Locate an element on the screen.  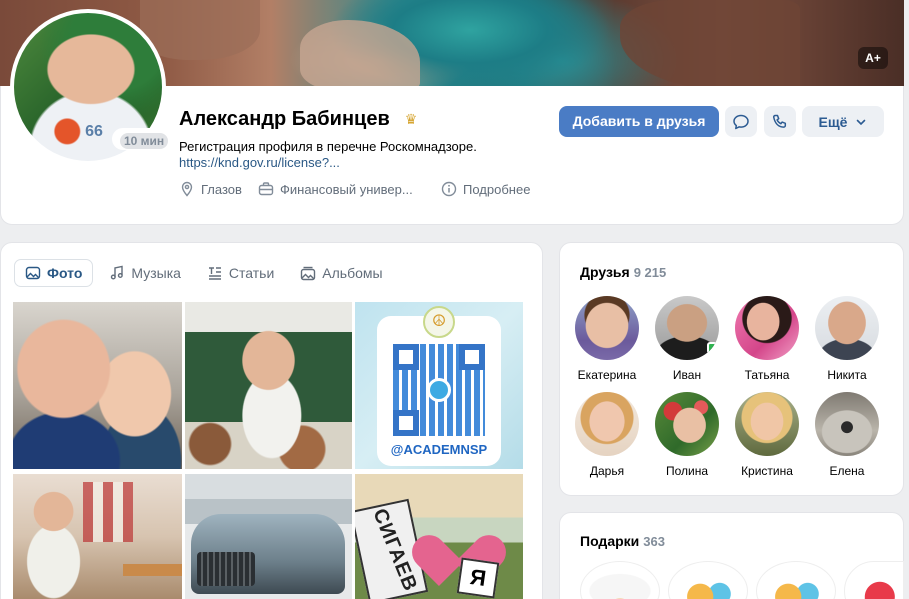
music-icon is located at coordinates (117, 272).